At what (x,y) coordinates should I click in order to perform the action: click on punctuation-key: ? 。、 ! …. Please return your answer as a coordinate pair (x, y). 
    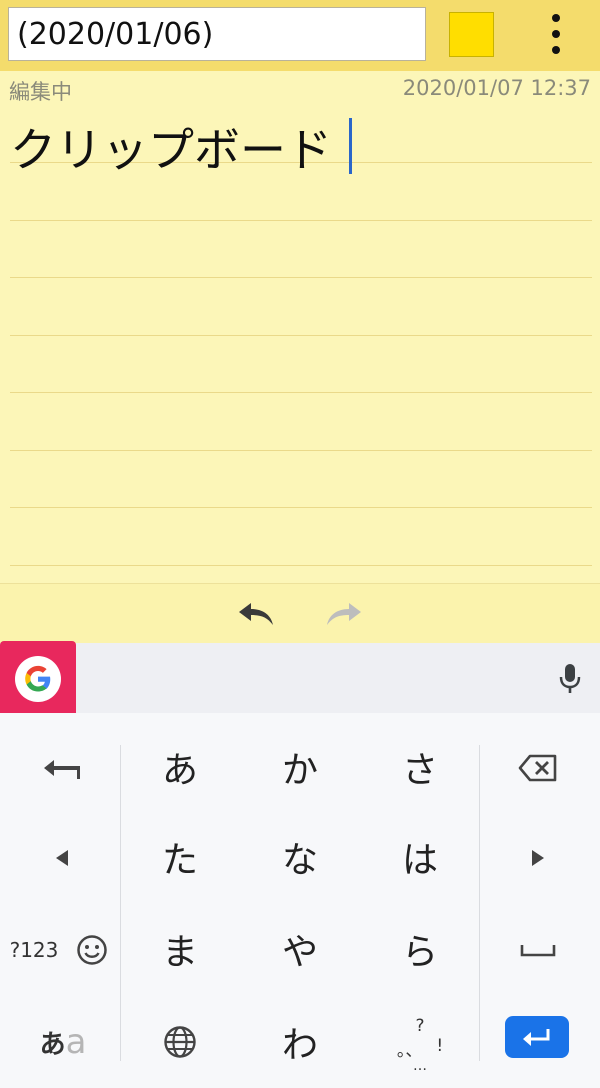
    Looking at the image, I should click on (420, 1043).